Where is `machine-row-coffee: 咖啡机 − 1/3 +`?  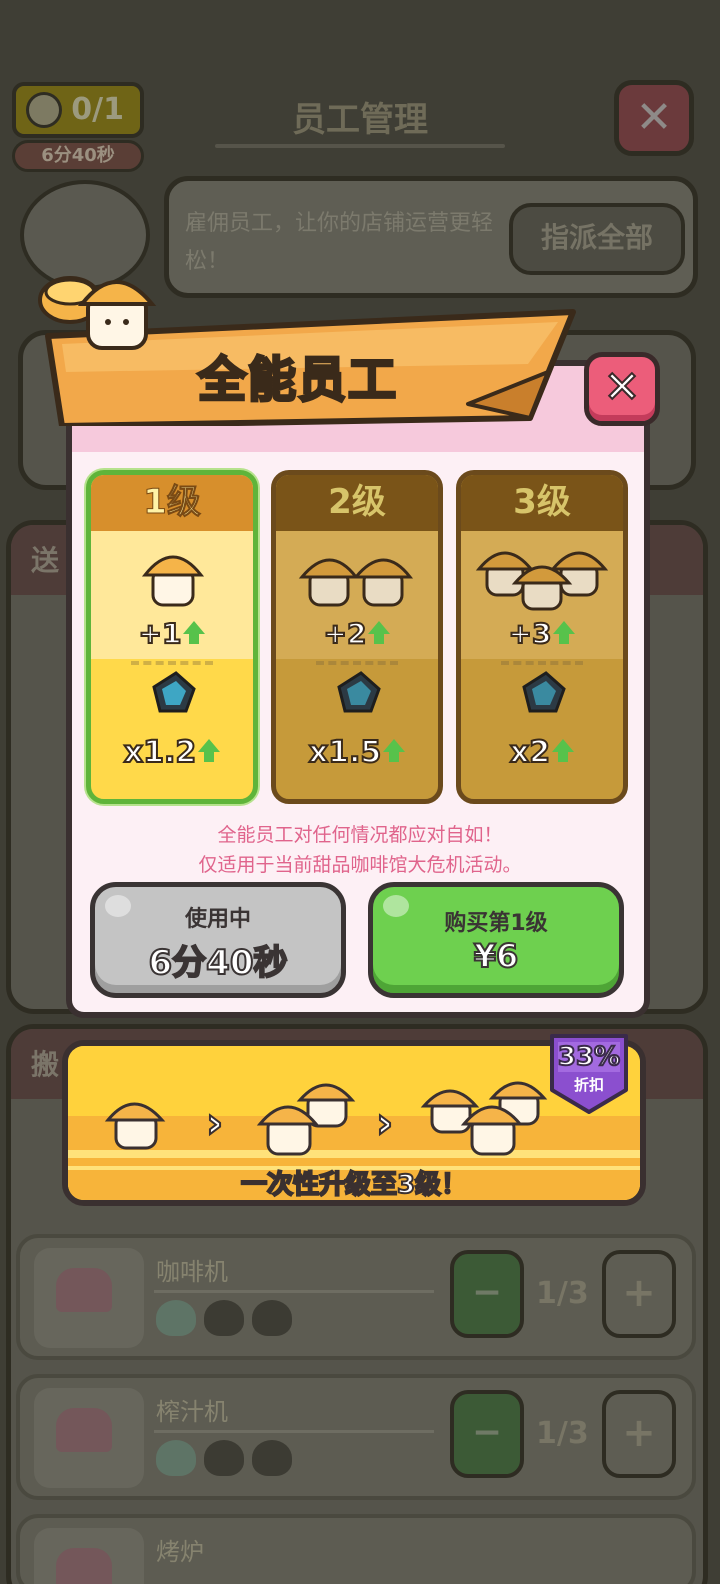
machine-row-coffee: 咖啡机 − 1/3 + is located at coordinates (356, 1297).